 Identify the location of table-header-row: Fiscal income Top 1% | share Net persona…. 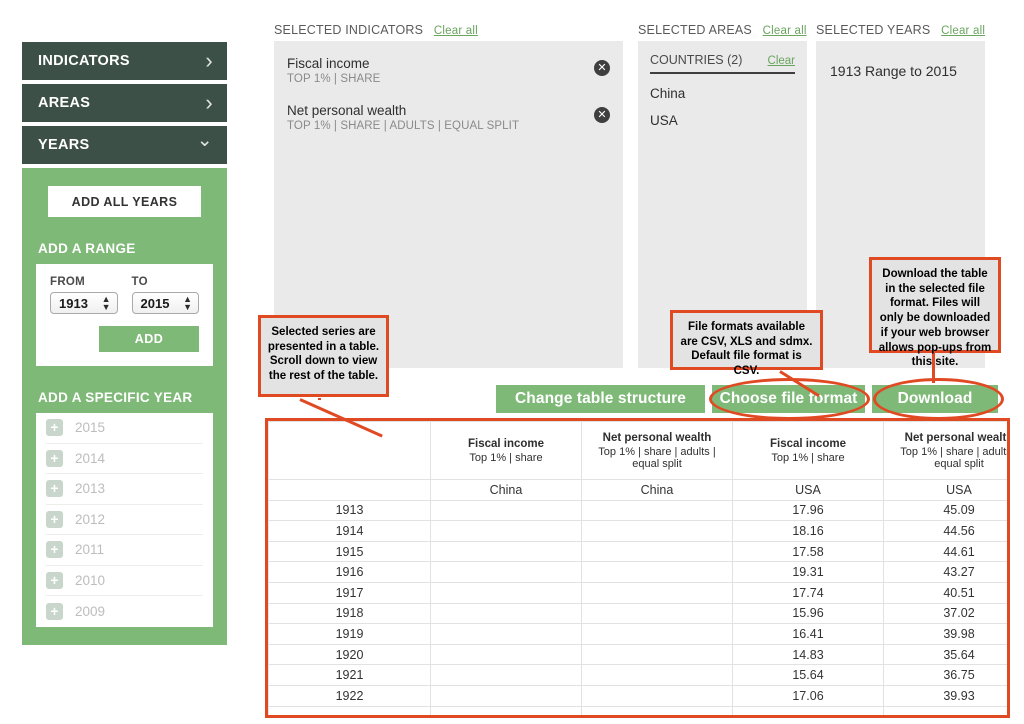
(639, 450).